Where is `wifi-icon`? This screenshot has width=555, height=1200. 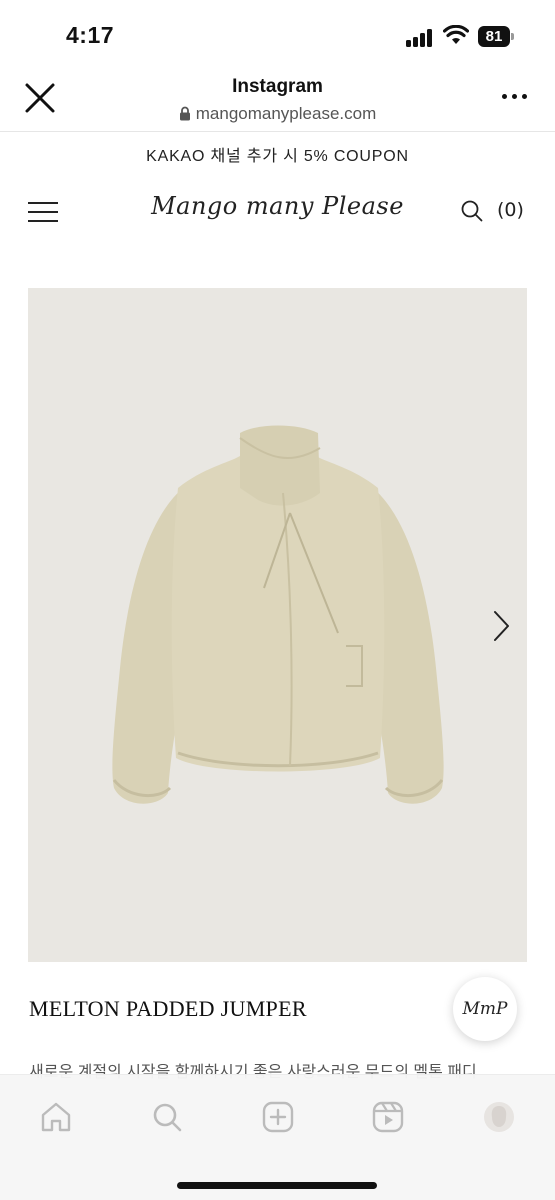
wifi-icon is located at coordinates (456, 34).